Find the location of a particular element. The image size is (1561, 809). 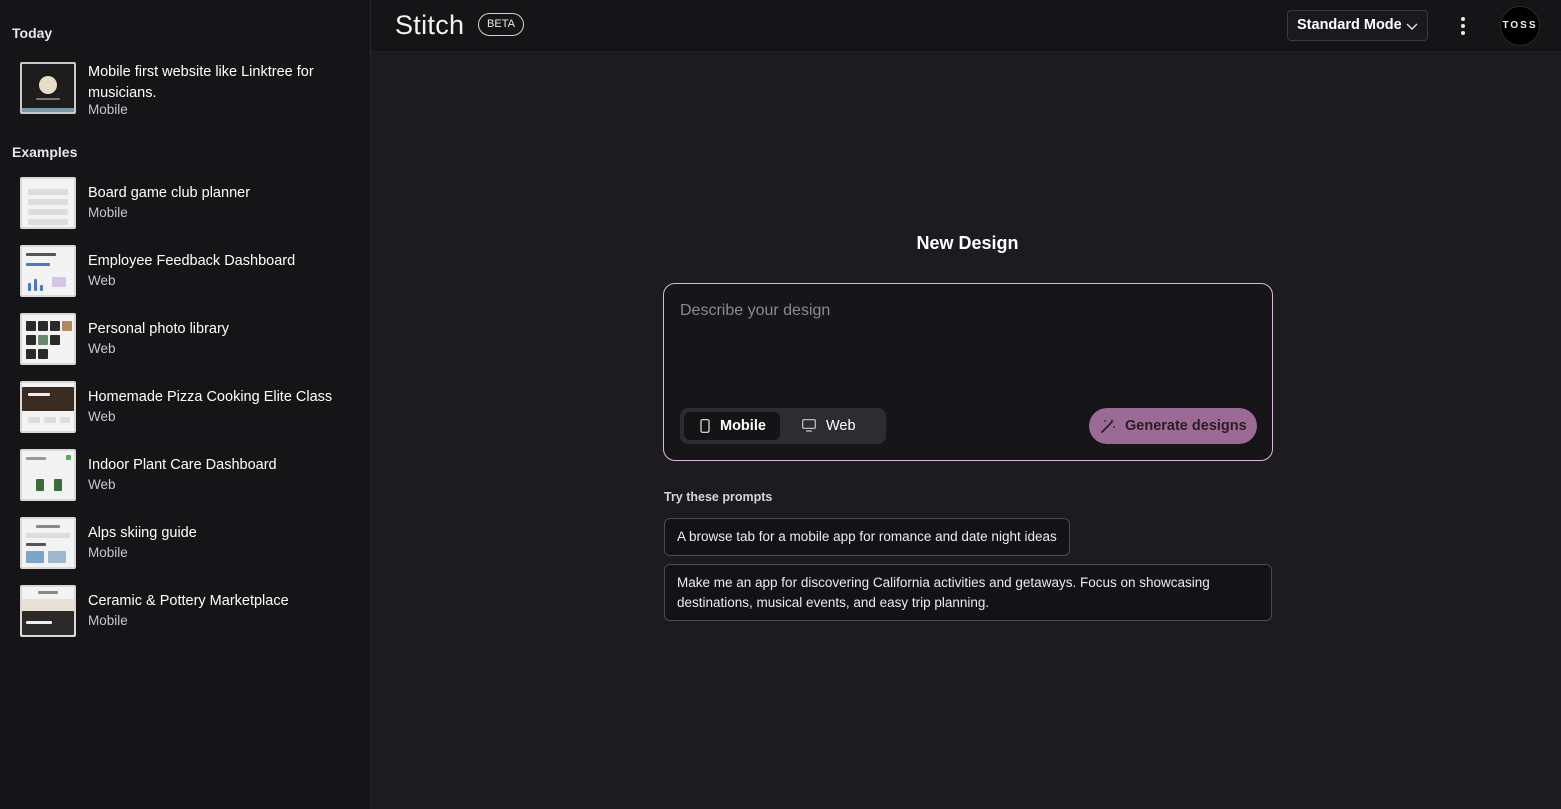

project-title: Board game club planner is located at coordinates (169, 193).